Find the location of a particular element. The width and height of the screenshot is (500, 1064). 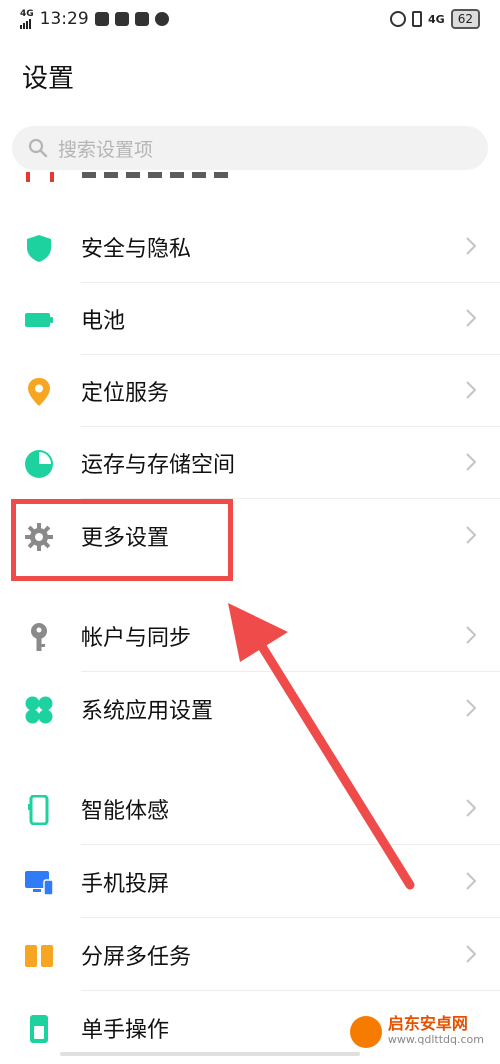

page-title: 设置 is located at coordinates (48, 79).